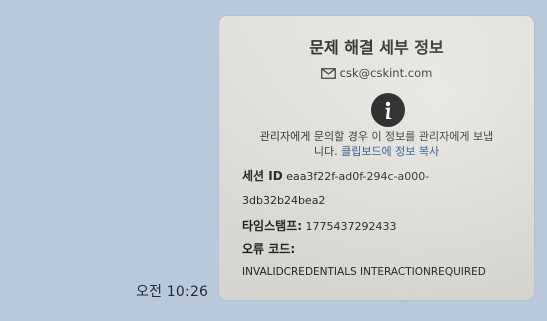 Image resolution: width=547 pixels, height=321 pixels. I want to click on copy-to-clipboard-link: 클립보드에 정보 복사, so click(390, 151).